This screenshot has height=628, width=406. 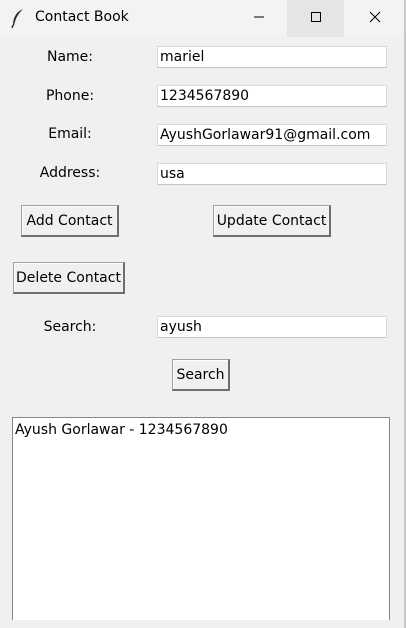 What do you see at coordinates (272, 327) in the screenshot?
I see `search-input` at bounding box center [272, 327].